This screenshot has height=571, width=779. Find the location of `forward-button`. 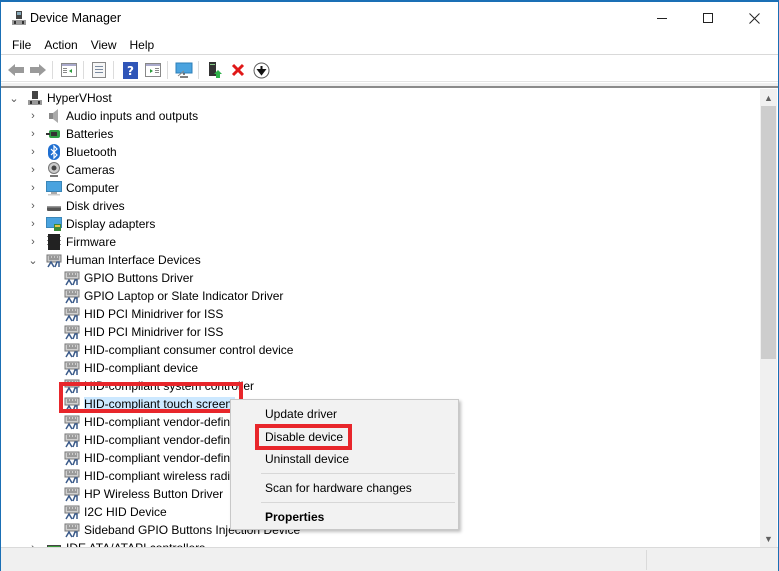

forward-button is located at coordinates (38, 70).